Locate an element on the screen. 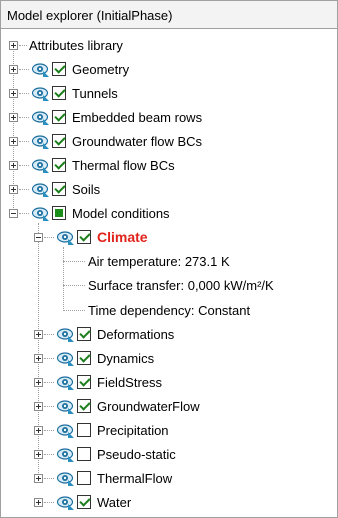 The image size is (338, 518). tree-item-embedded-beam-rows: Embedded beam rows is located at coordinates (169, 118).